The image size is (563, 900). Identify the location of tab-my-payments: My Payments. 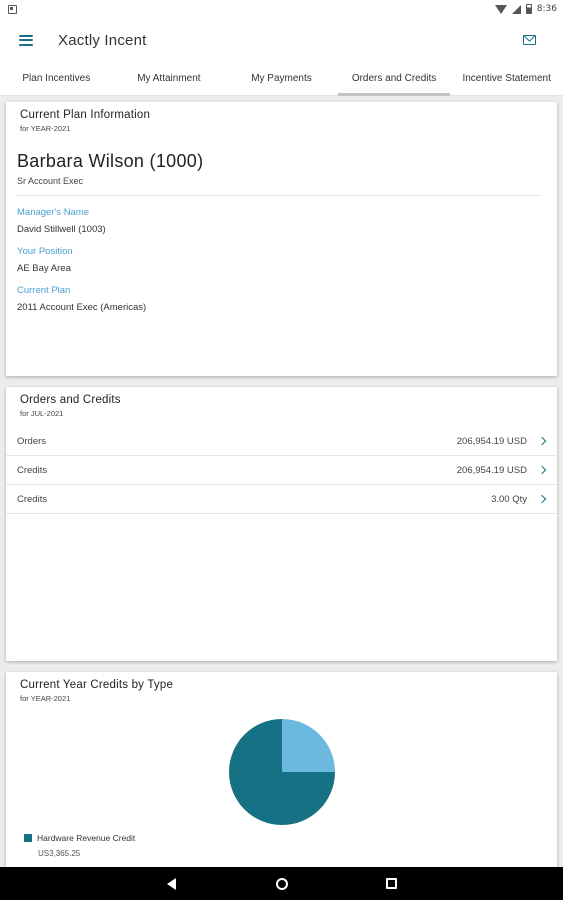
(281, 78).